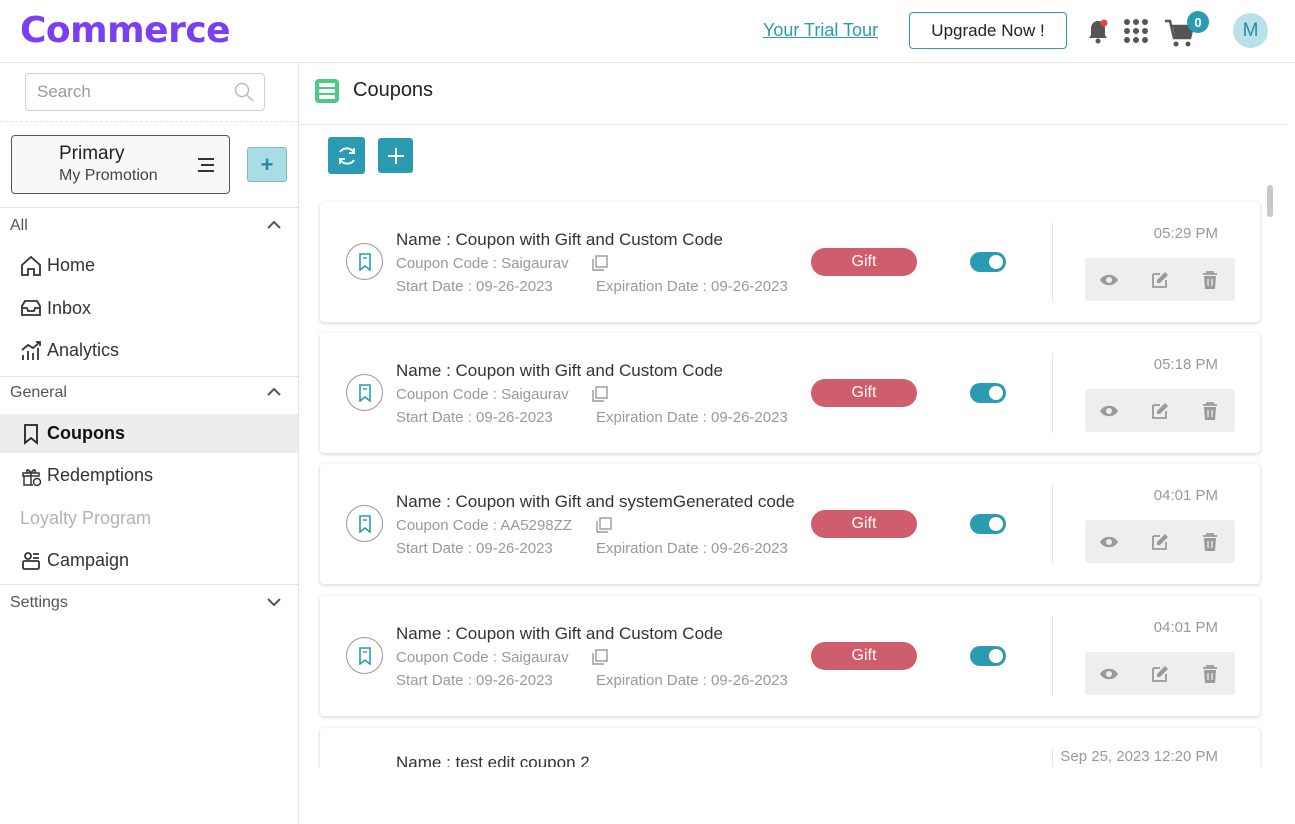  I want to click on search-input, so click(121, 92).